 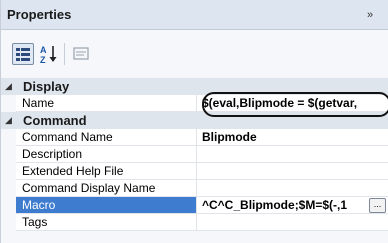 I want to click on property-row-command-display-name: Command Display Name, so click(x=194, y=188).